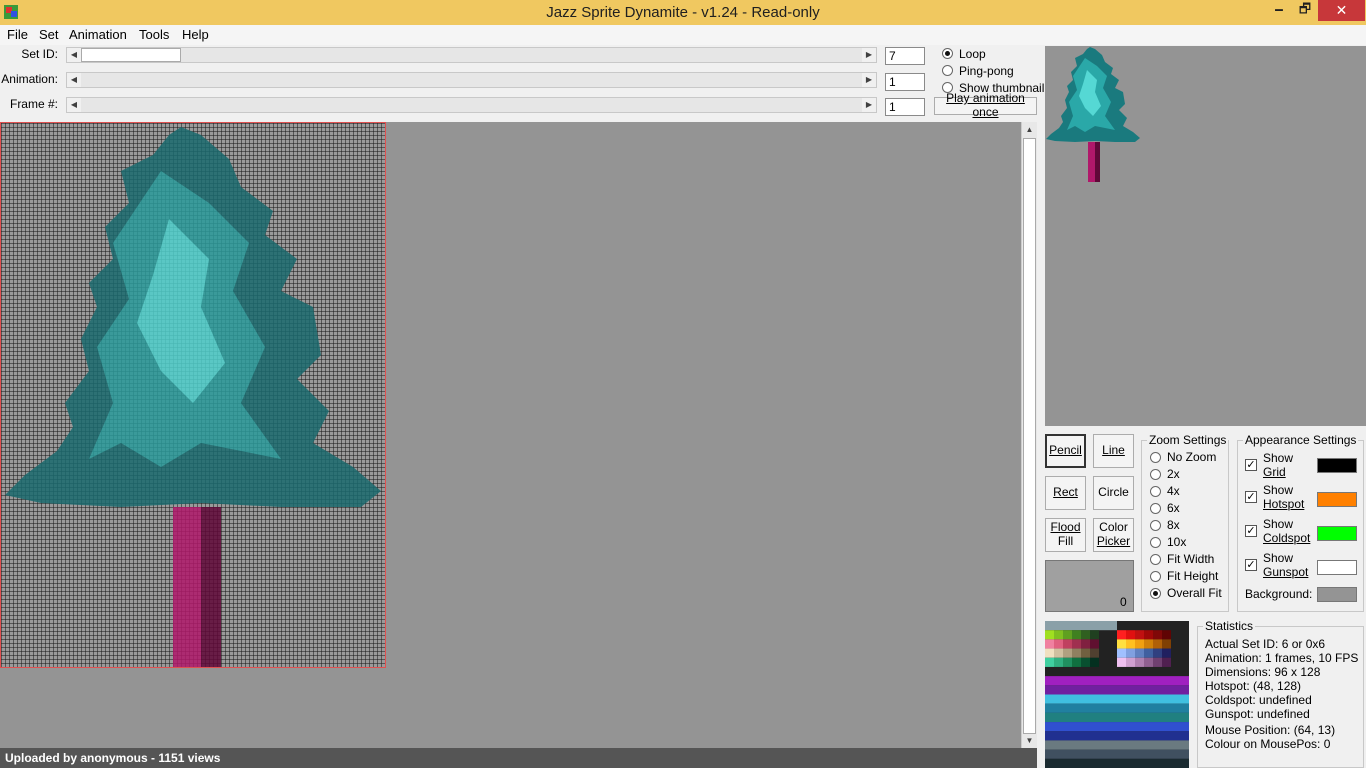 The width and height of the screenshot is (1366, 768). What do you see at coordinates (1257, 714) in the screenshot?
I see `stat-gunspot: Gunspot: undefined` at bounding box center [1257, 714].